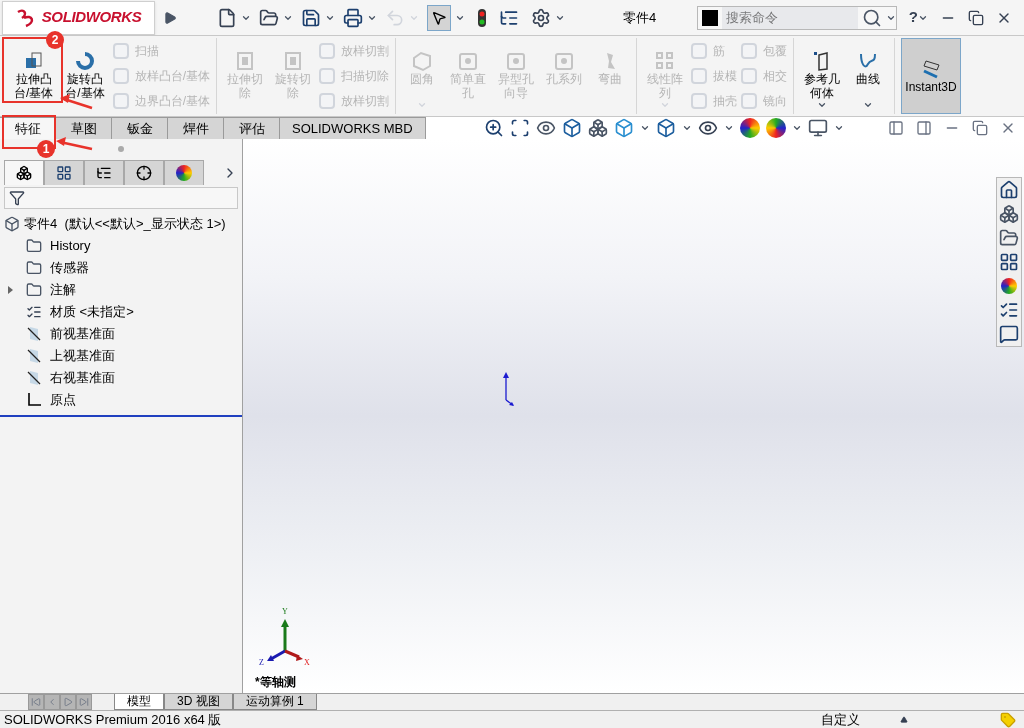  What do you see at coordinates (92, 312) in the screenshot?
I see `tree-item-label: 材质 <未指定>` at bounding box center [92, 312].